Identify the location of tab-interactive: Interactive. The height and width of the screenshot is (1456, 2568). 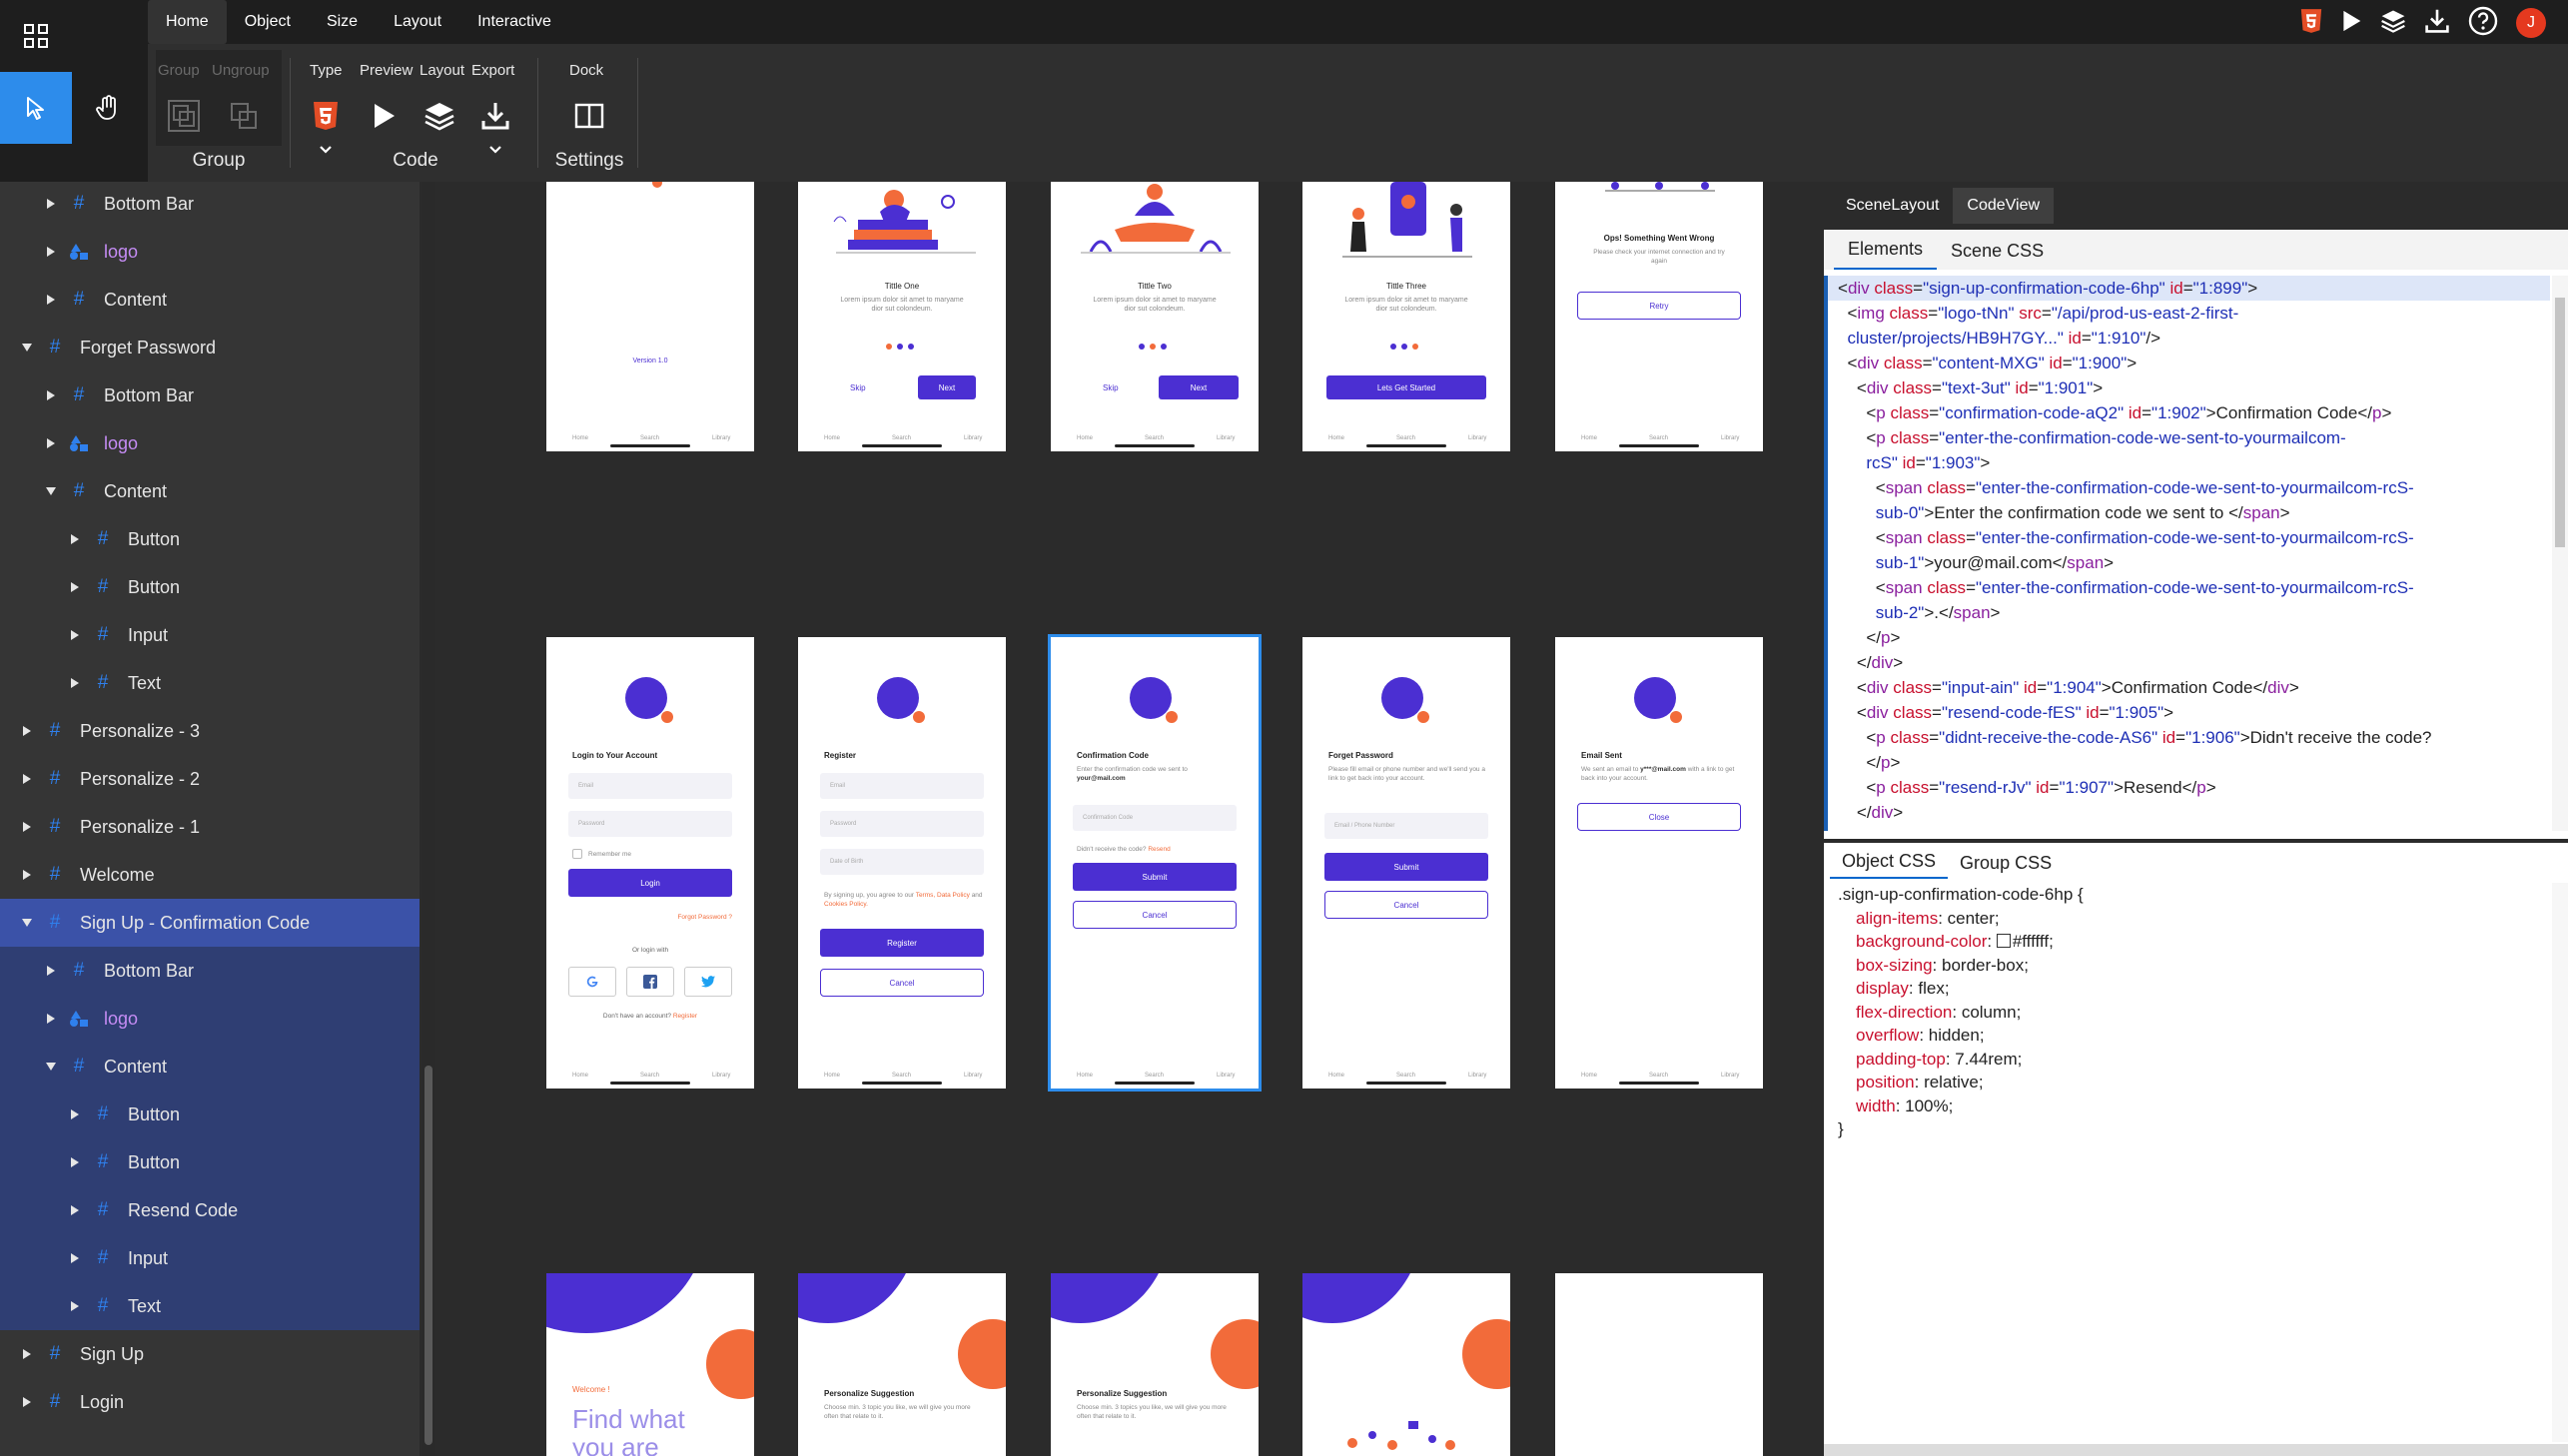
(514, 22).